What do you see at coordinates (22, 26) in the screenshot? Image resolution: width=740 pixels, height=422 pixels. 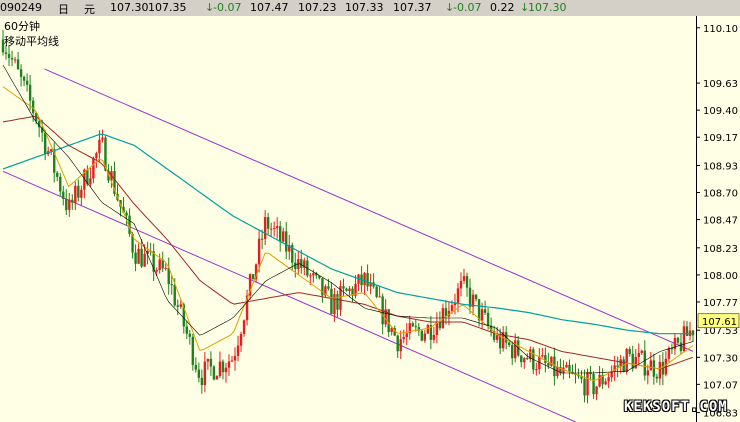 I see `interval-label: 60分钟` at bounding box center [22, 26].